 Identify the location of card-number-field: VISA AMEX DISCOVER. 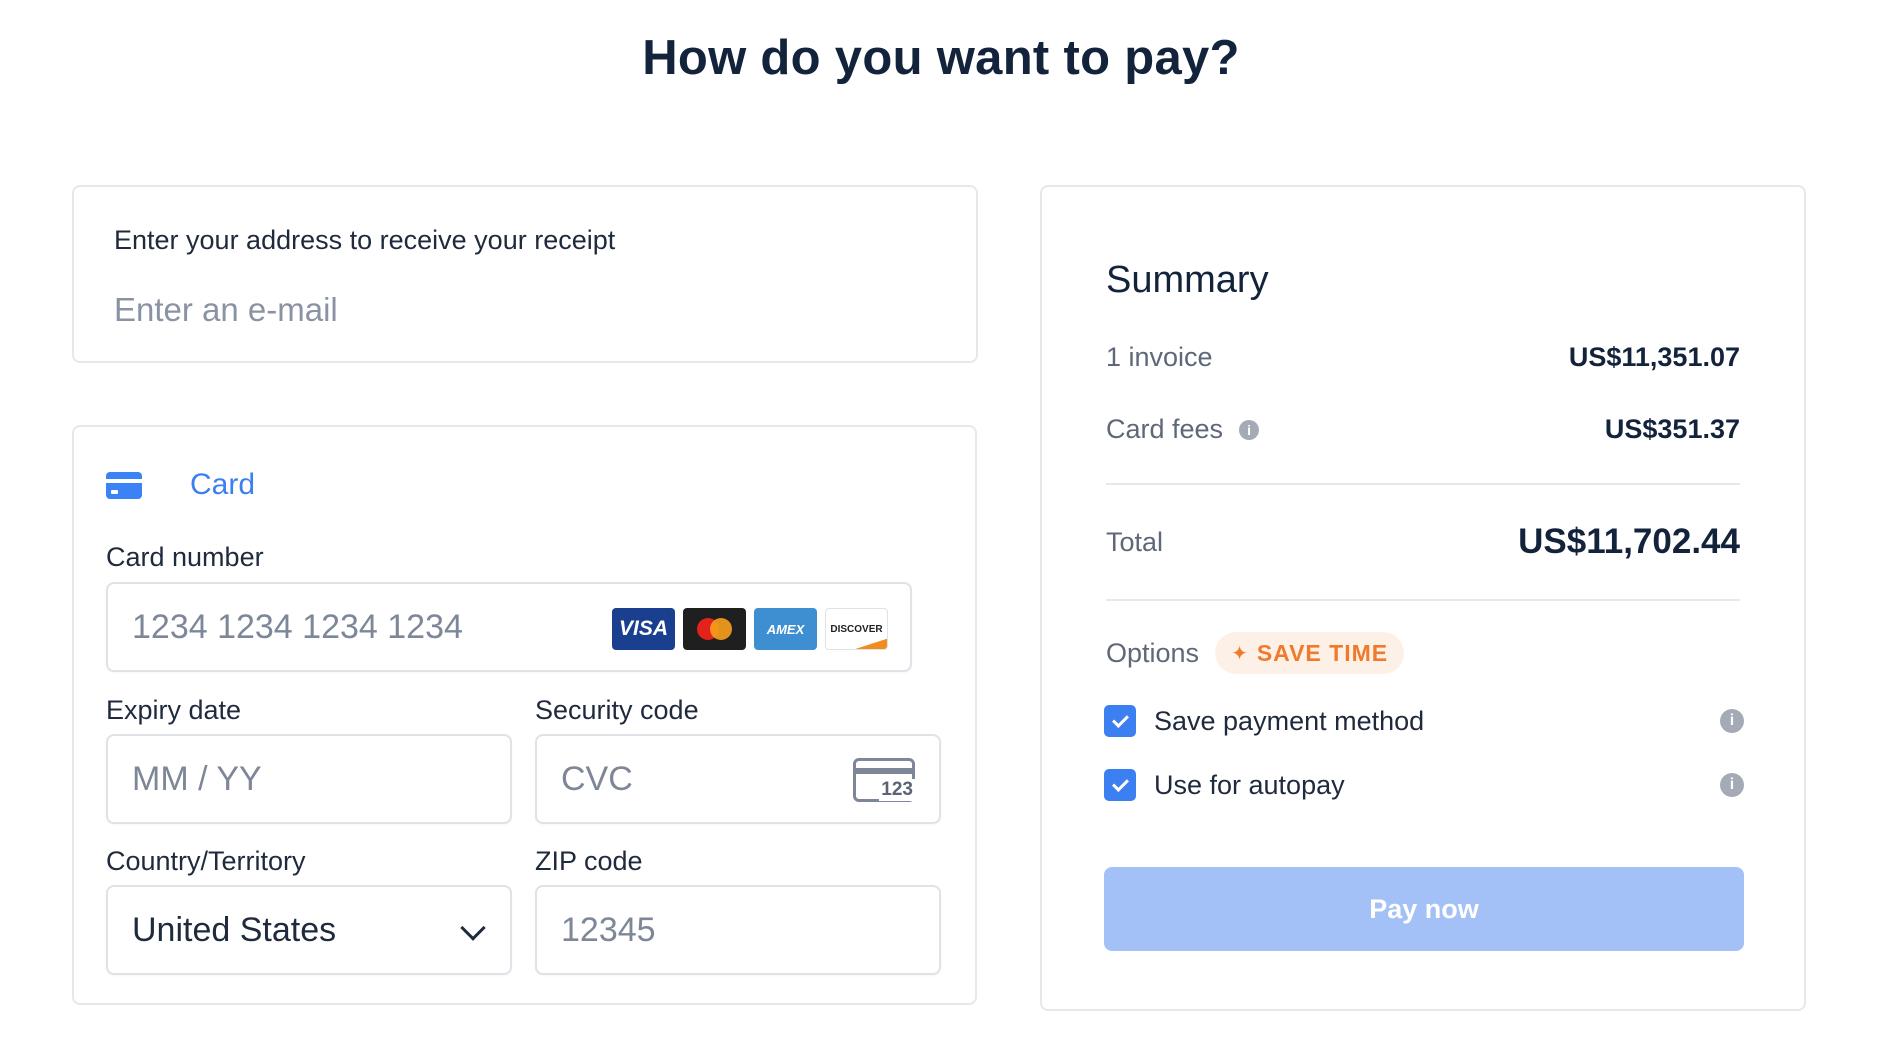
(509, 627).